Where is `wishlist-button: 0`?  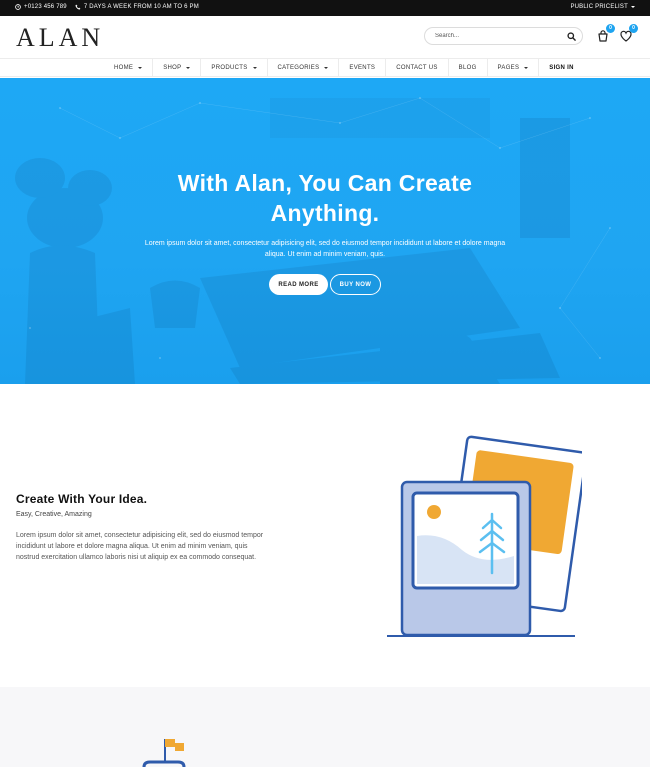 wishlist-button: 0 is located at coordinates (628, 33).